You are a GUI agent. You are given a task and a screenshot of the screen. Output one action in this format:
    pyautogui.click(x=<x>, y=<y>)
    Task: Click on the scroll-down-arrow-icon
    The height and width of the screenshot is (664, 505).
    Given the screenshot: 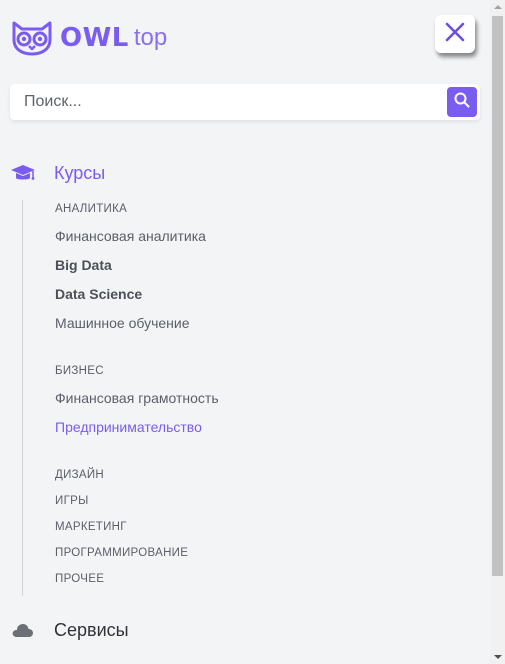 What is the action you would take?
    pyautogui.click(x=497, y=657)
    